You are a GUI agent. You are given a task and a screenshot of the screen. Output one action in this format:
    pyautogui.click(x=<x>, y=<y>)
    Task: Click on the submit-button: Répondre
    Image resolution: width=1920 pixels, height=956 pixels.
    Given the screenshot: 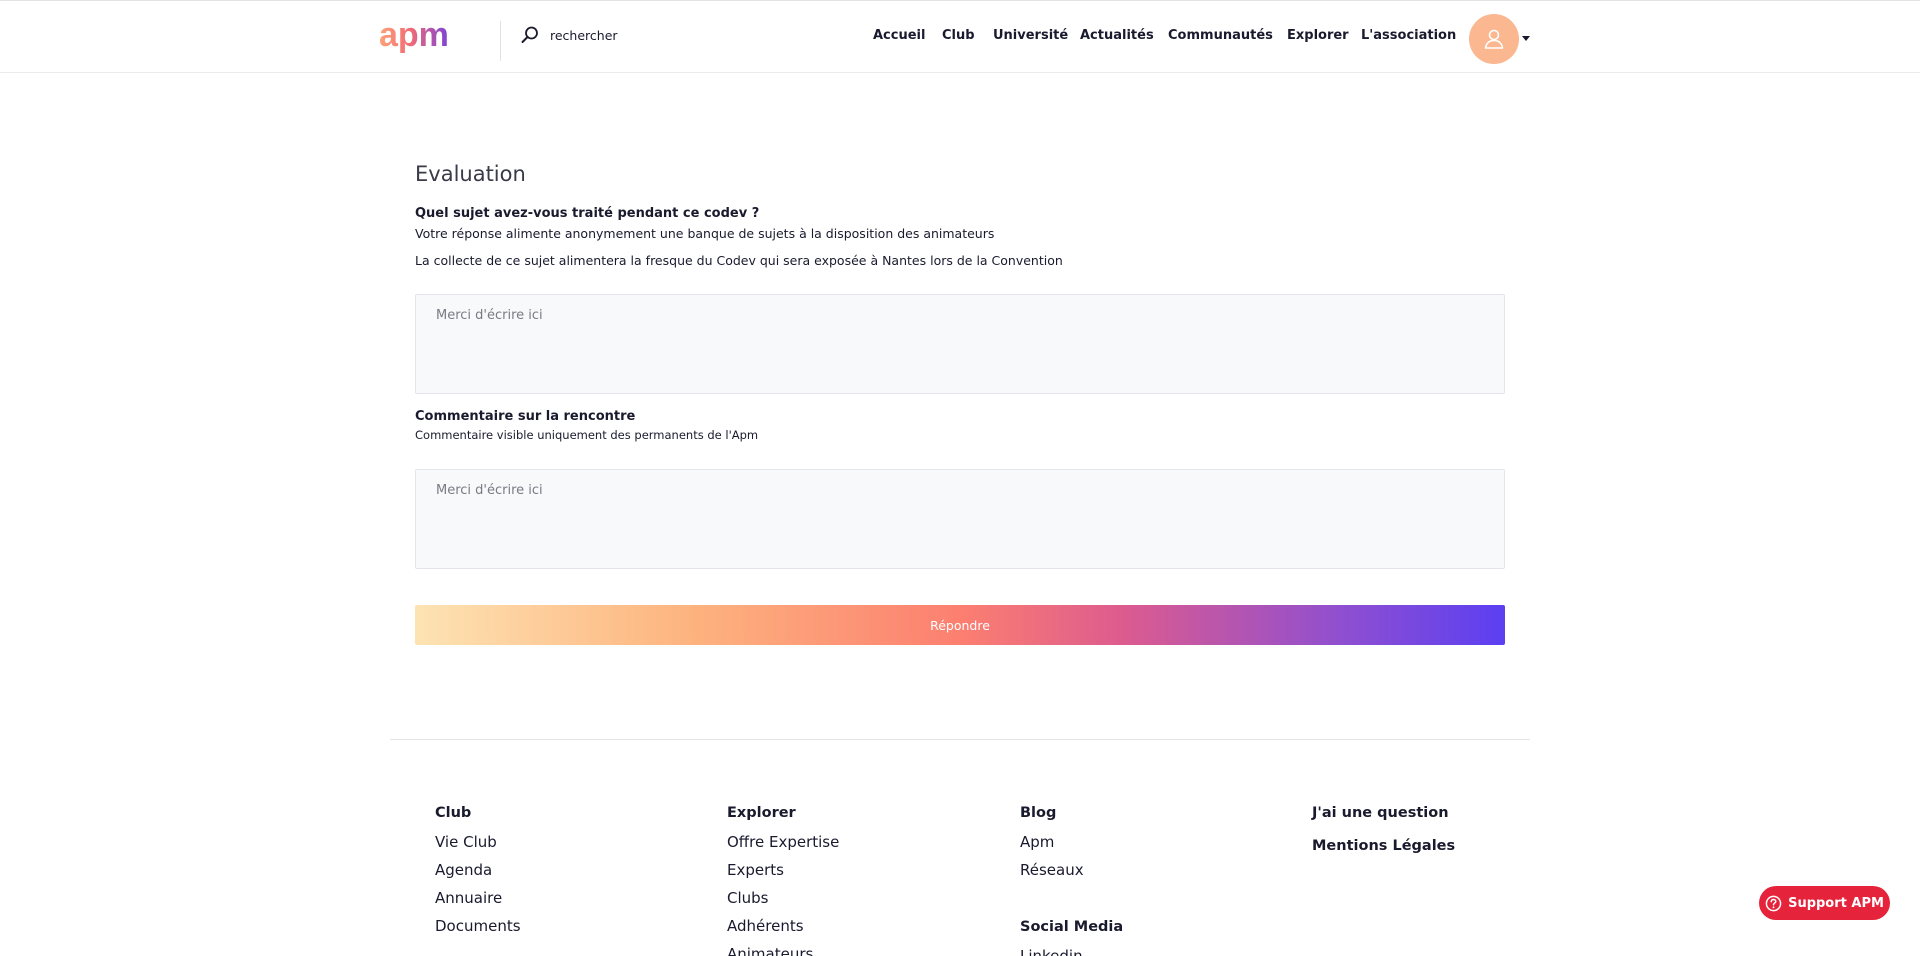 What is the action you would take?
    pyautogui.click(x=960, y=625)
    